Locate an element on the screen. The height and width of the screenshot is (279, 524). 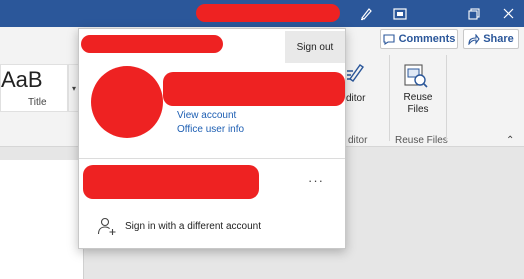
share-label: Share is located at coordinates (498, 39).